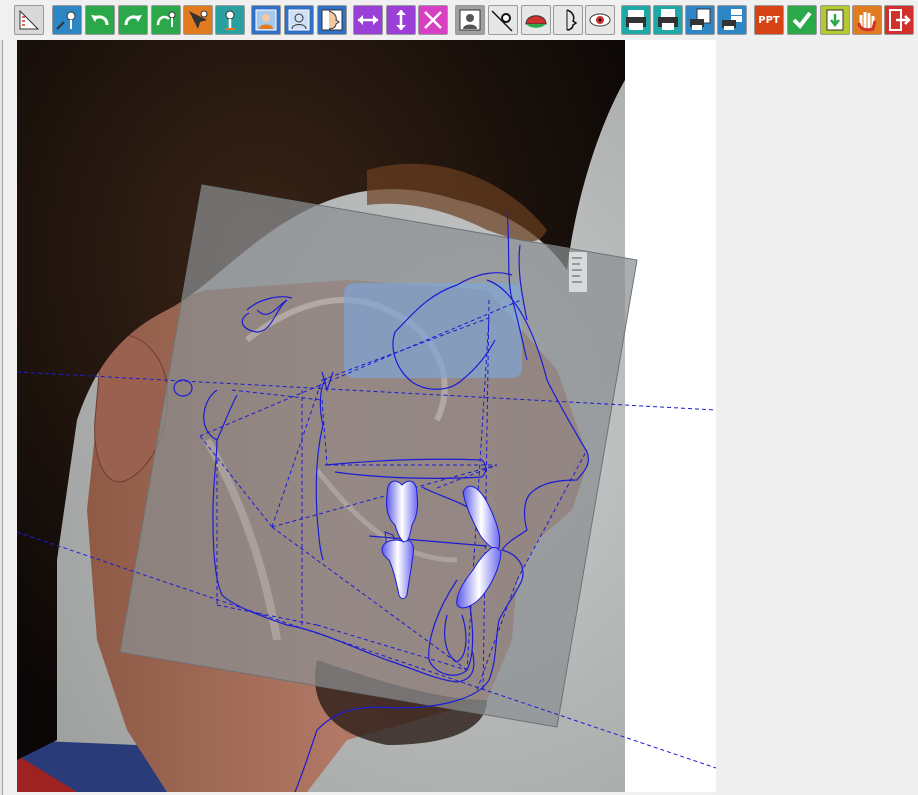 This screenshot has width=918, height=795. I want to click on print-button, so click(636, 20).